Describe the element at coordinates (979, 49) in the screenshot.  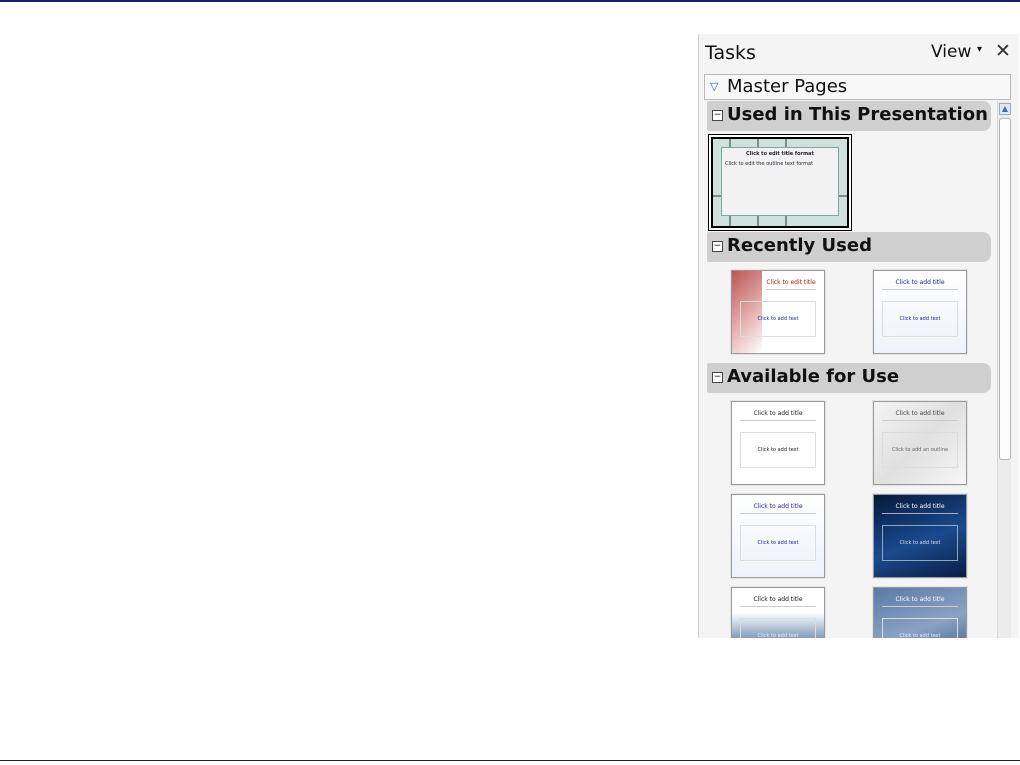
I see `chevron-down-icon: ▾` at that location.